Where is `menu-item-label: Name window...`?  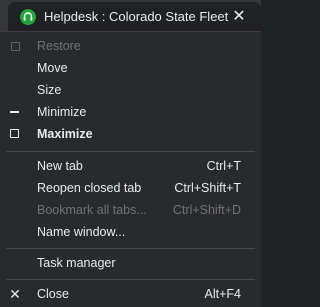 menu-item-label: Name window... is located at coordinates (81, 232).